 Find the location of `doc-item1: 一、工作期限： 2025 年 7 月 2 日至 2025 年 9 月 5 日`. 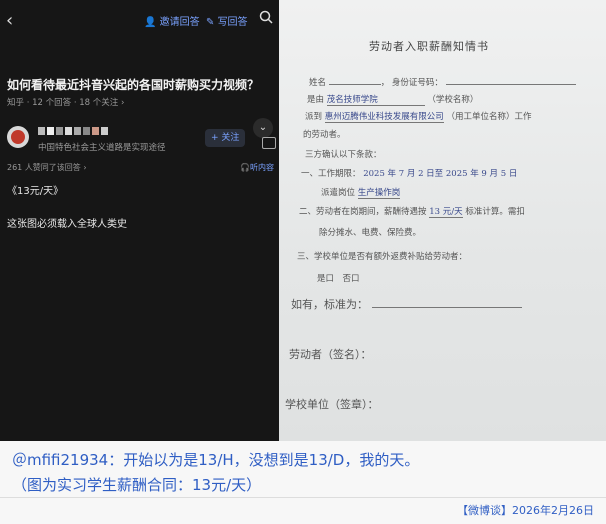

doc-item1: 一、工作期限： 2025 年 7 月 2 日至 2025 年 9 月 5 日 is located at coordinates (409, 173).